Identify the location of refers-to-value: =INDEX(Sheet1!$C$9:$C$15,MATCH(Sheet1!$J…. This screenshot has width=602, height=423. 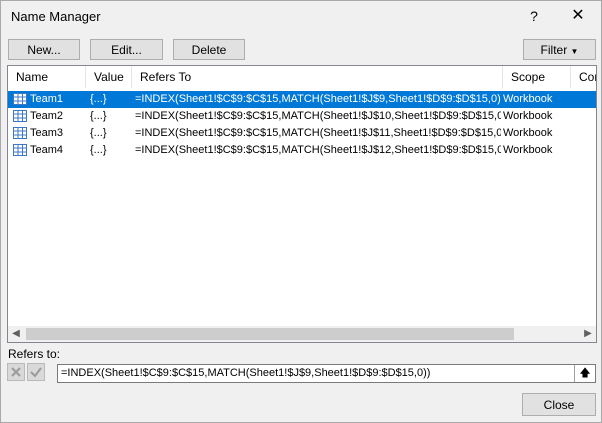
(246, 373).